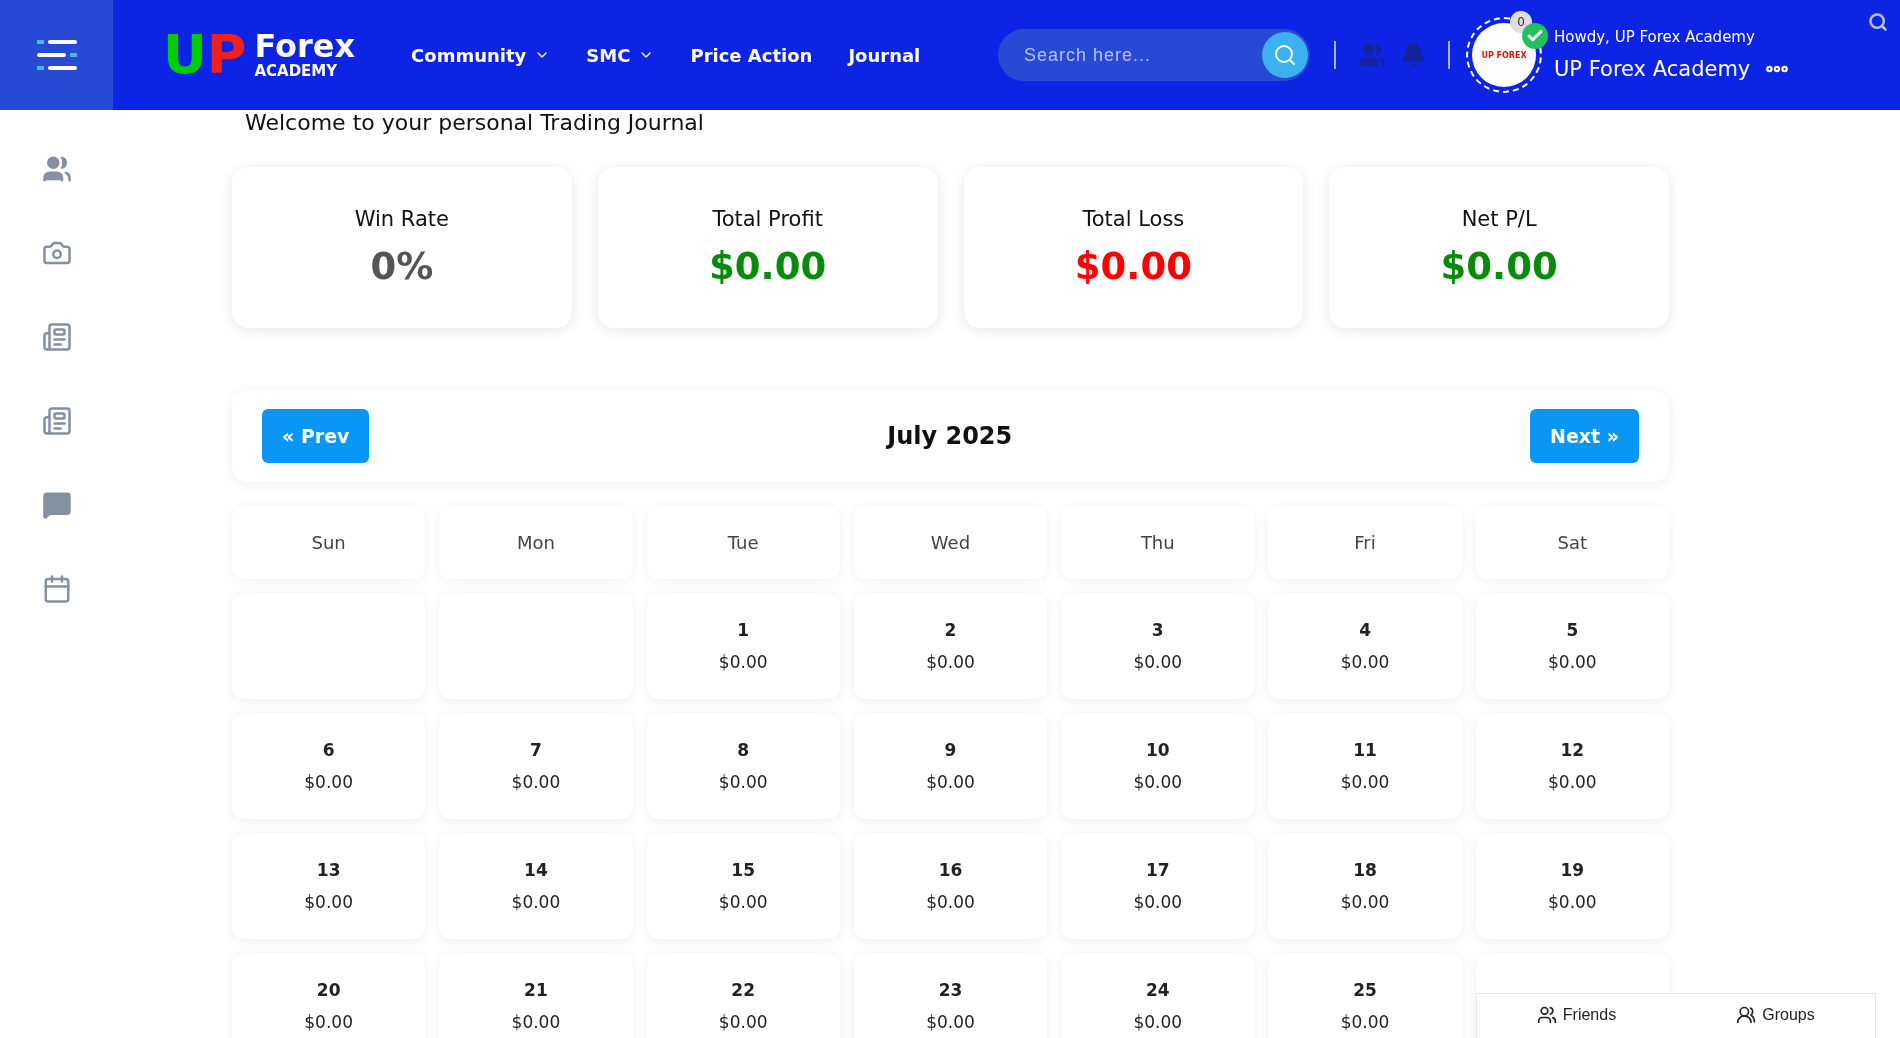 Image resolution: width=1900 pixels, height=1038 pixels. Describe the element at coordinates (329, 886) in the screenshot. I see `day-cell: 13 $0.00` at that location.